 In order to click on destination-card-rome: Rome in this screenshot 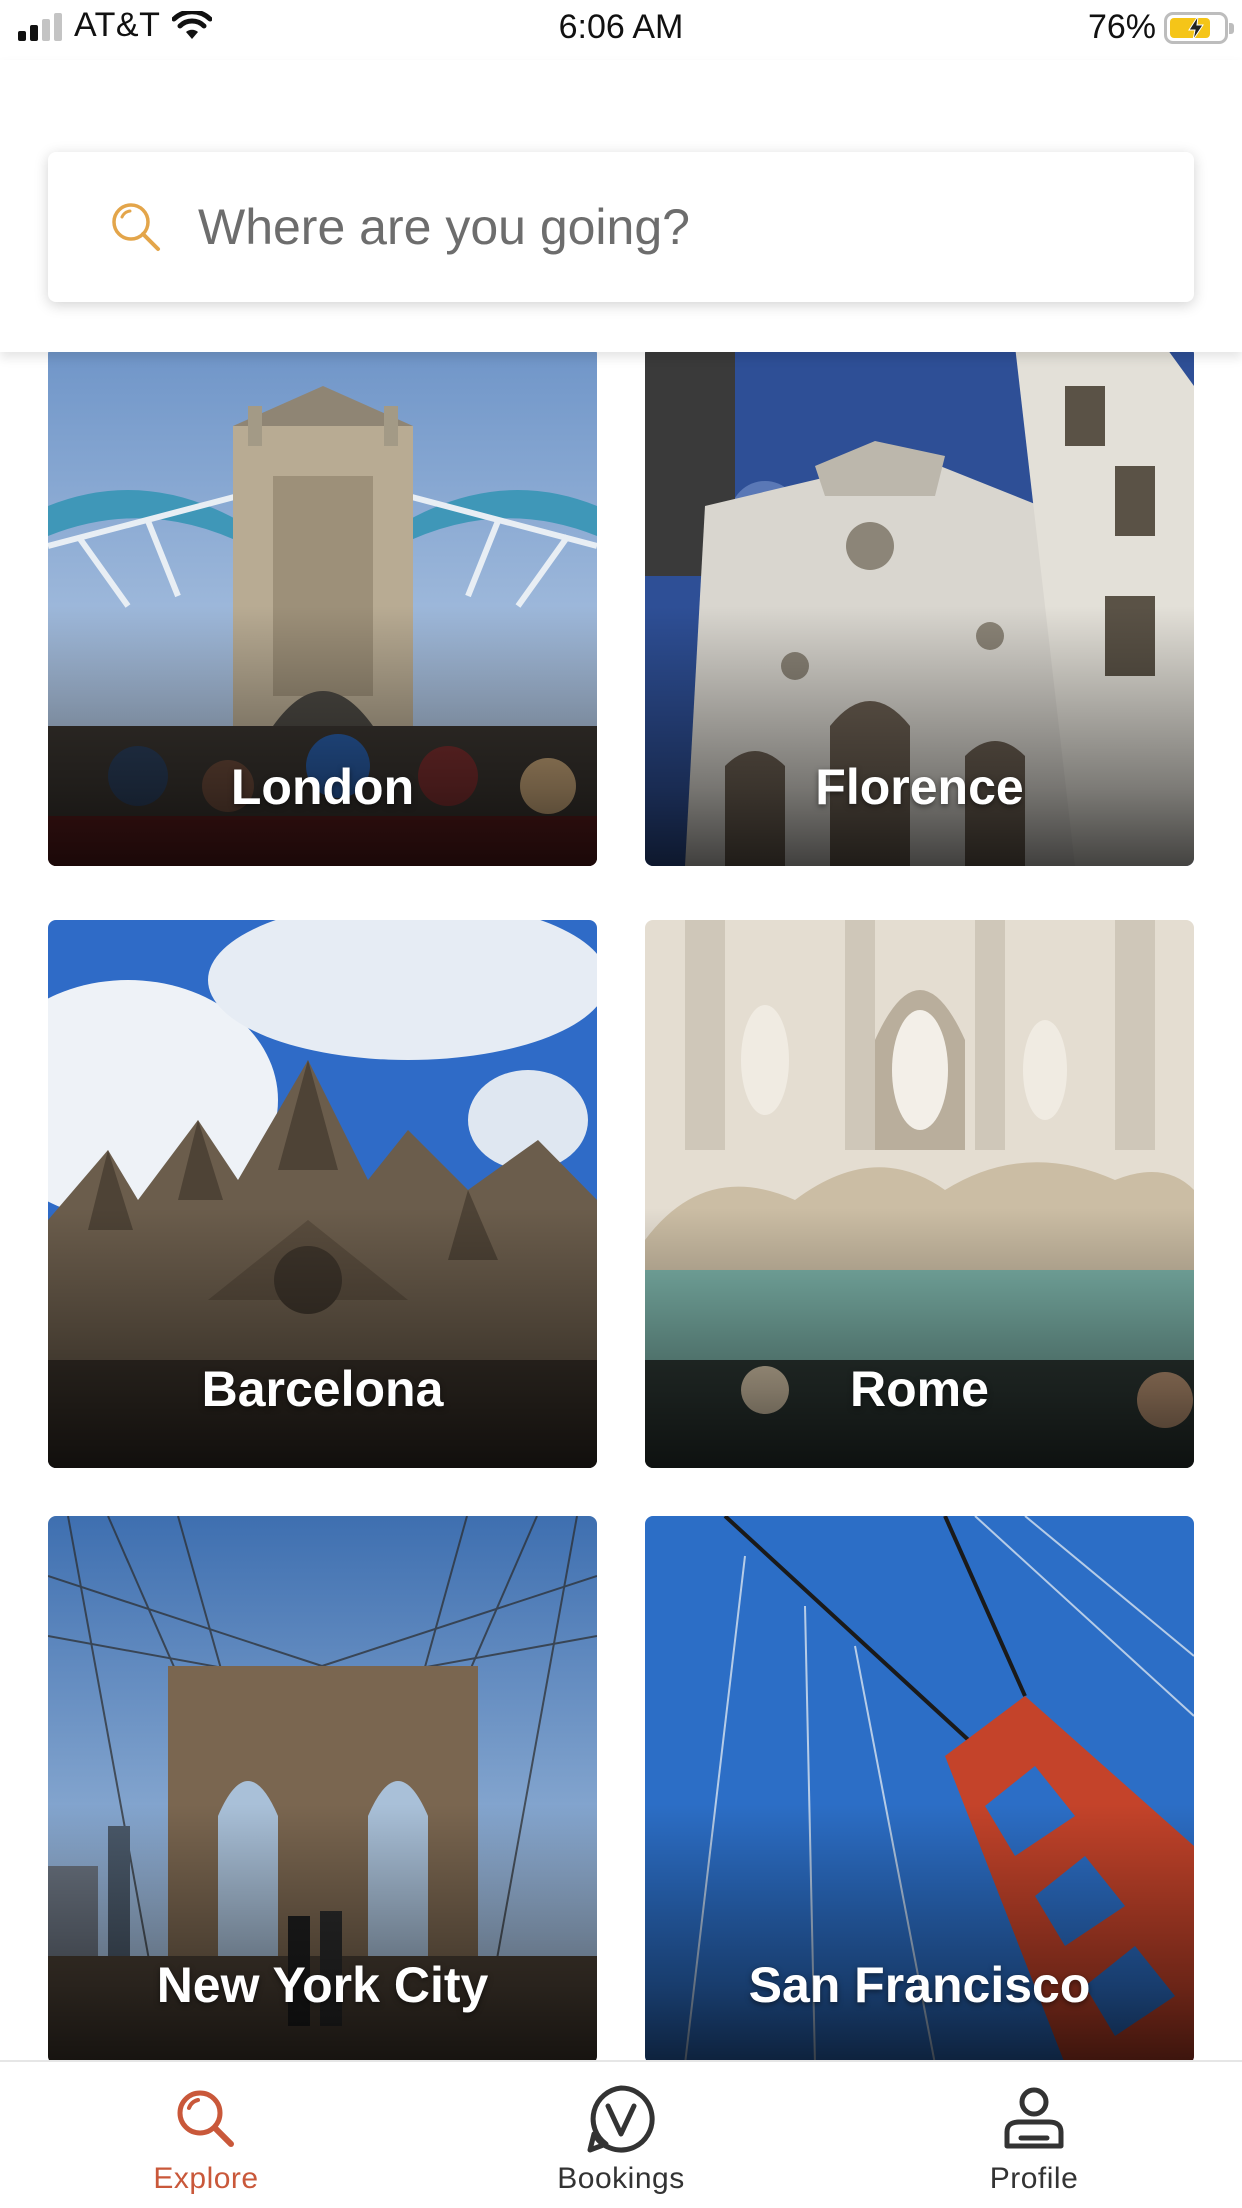, I will do `click(919, 1194)`.